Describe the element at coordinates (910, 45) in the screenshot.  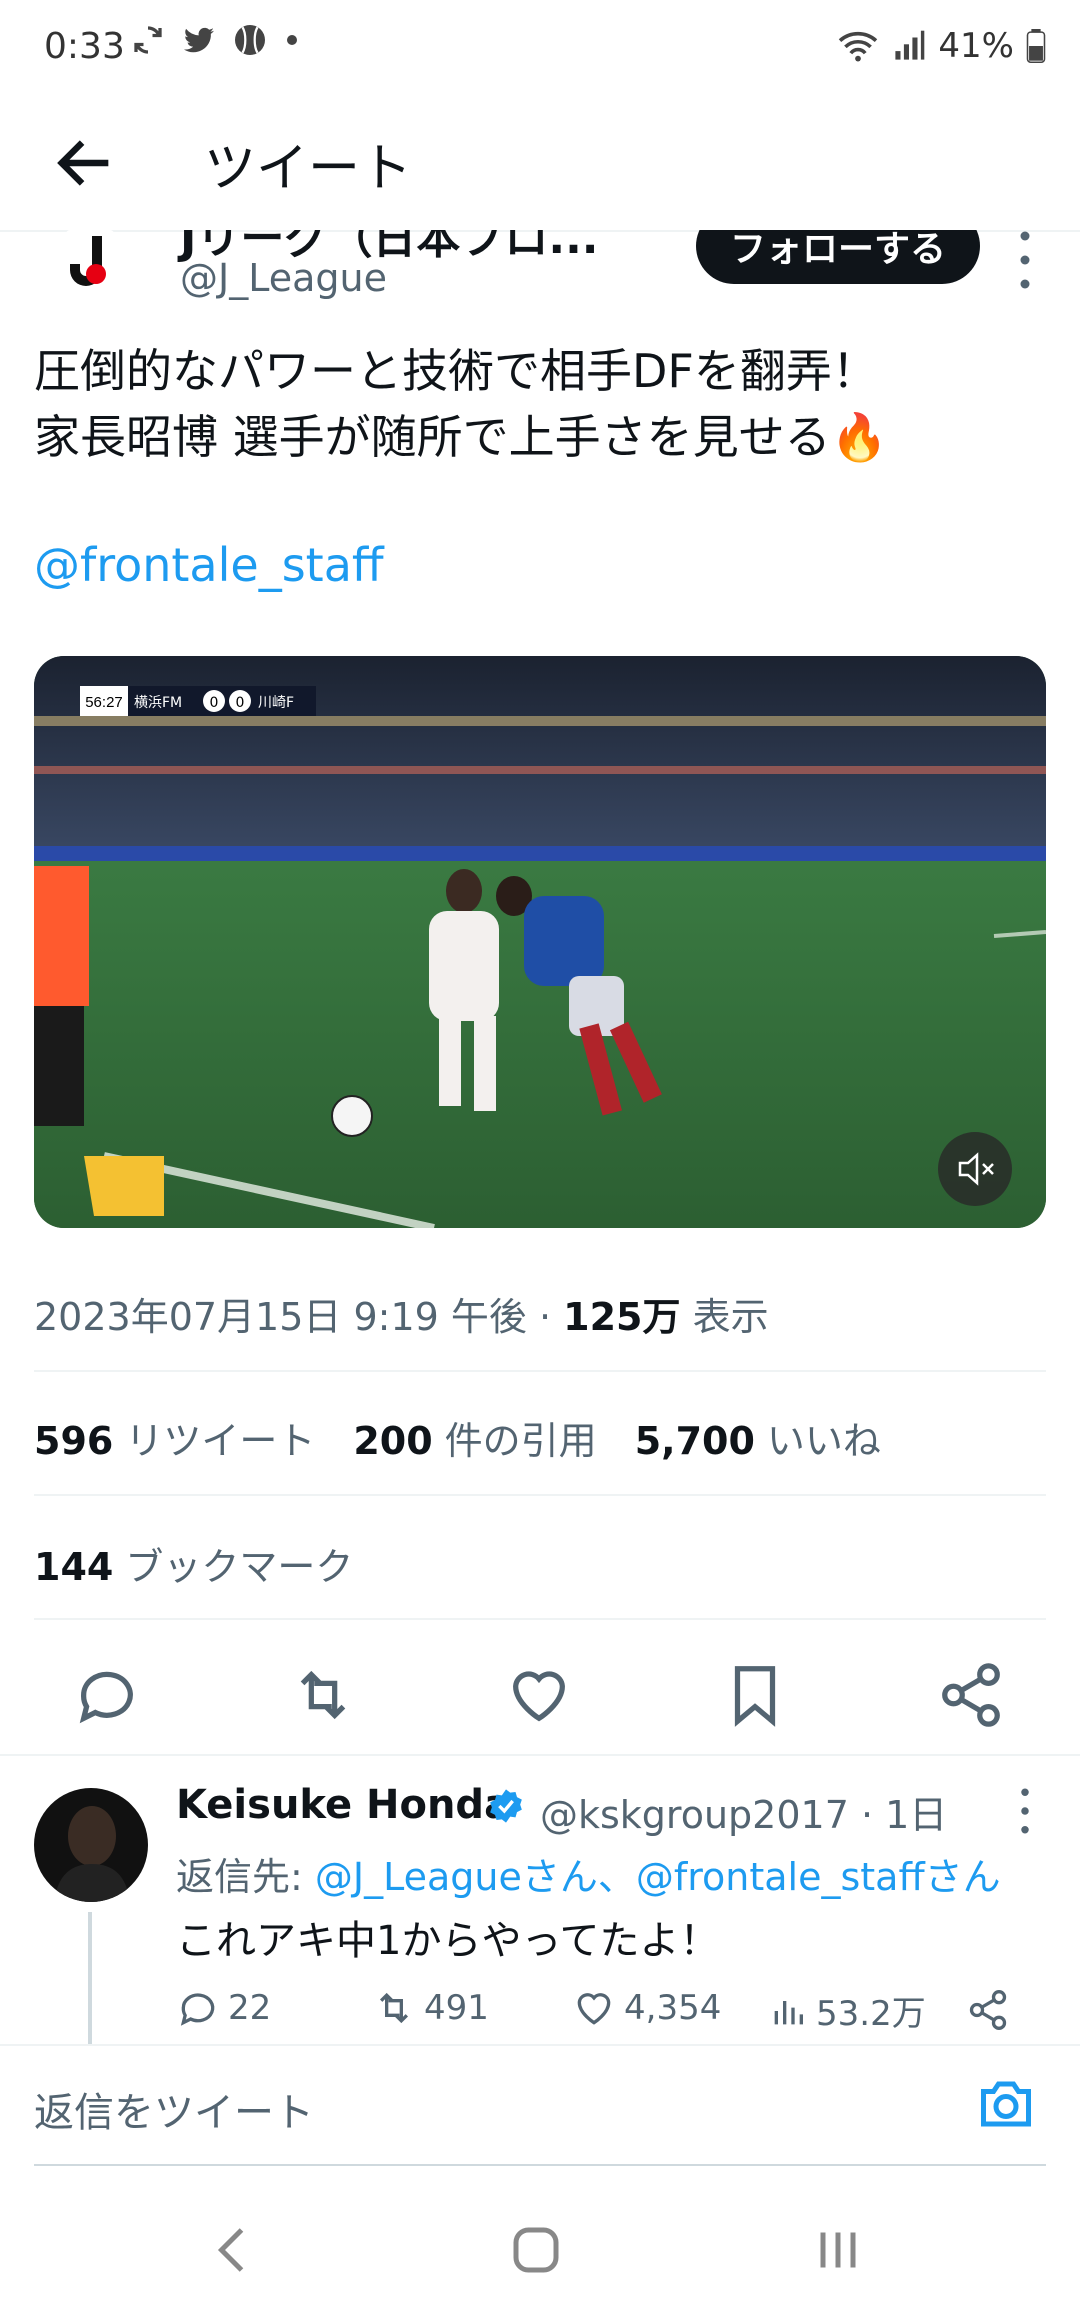
I see `signal-icon` at that location.